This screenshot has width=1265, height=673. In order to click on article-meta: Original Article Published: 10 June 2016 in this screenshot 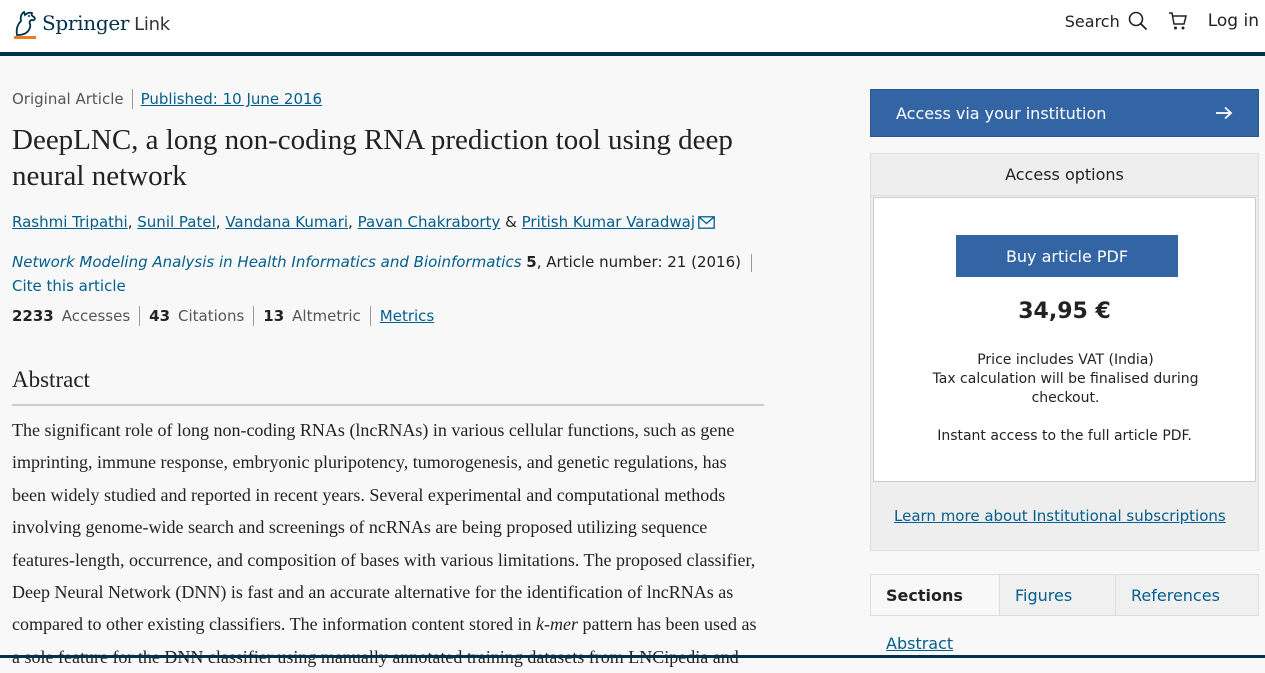, I will do `click(388, 99)`.